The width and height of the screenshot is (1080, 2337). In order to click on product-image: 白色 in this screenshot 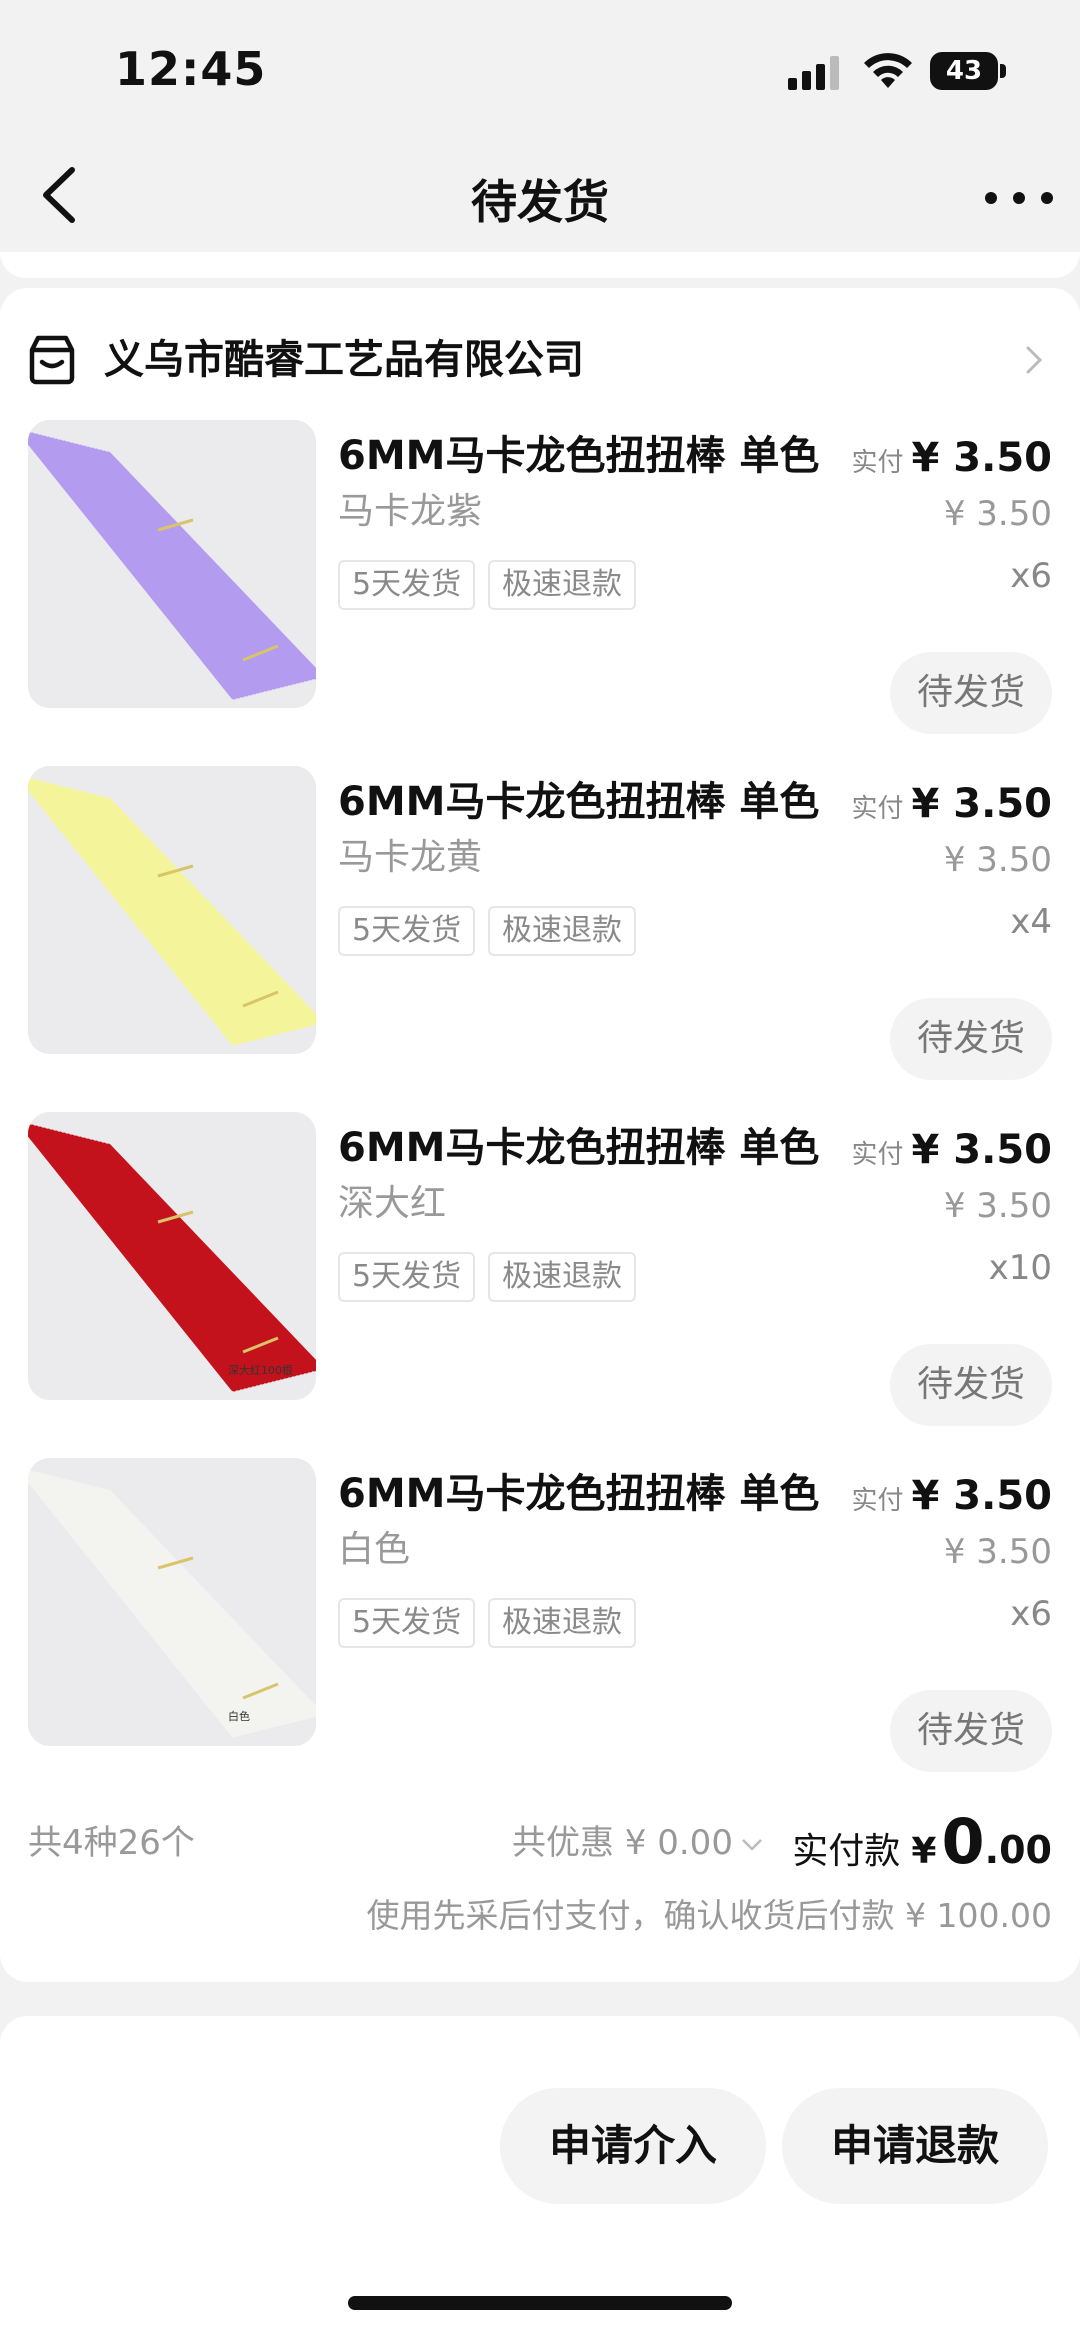, I will do `click(172, 1602)`.